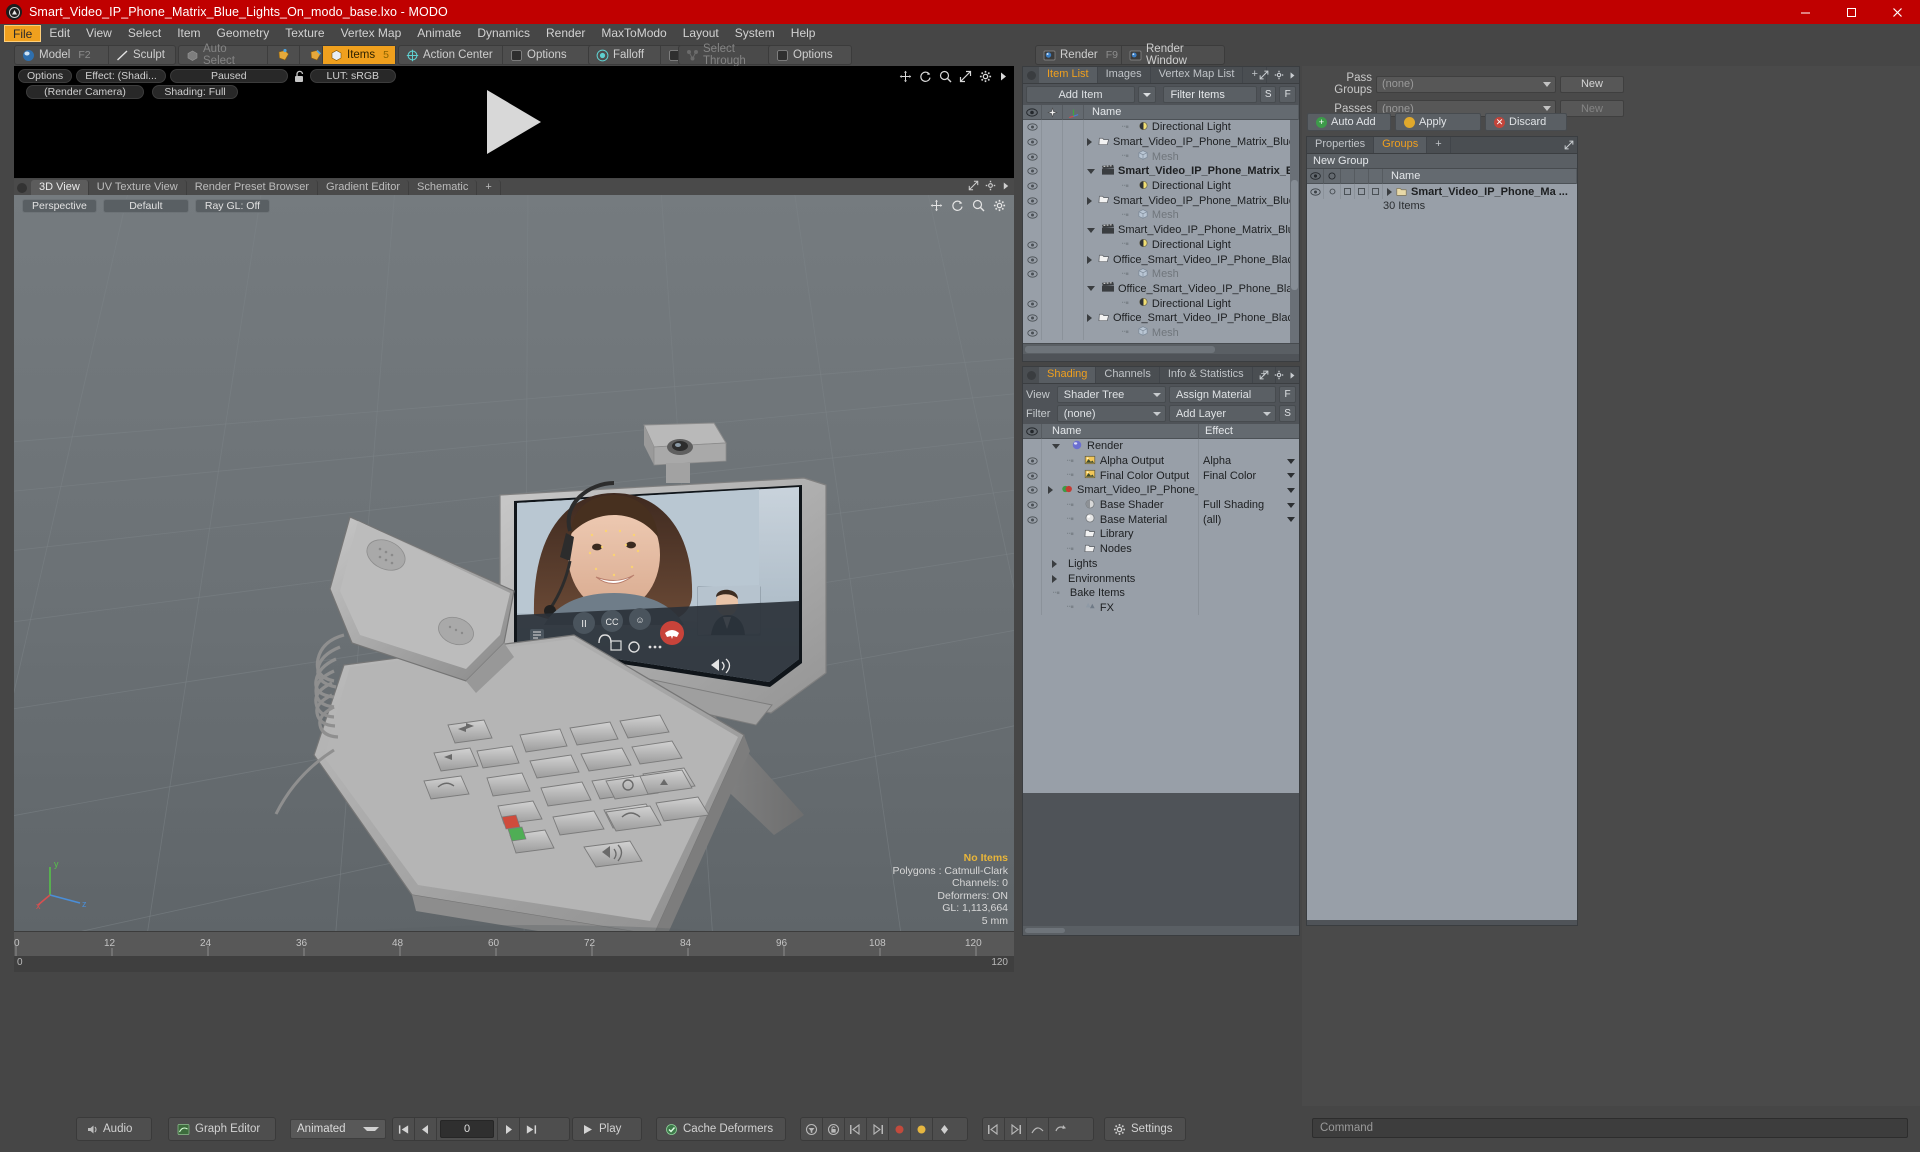 The width and height of the screenshot is (1920, 1152). What do you see at coordinates (1222, 394) in the screenshot?
I see `assign-material-button: Assign Material` at bounding box center [1222, 394].